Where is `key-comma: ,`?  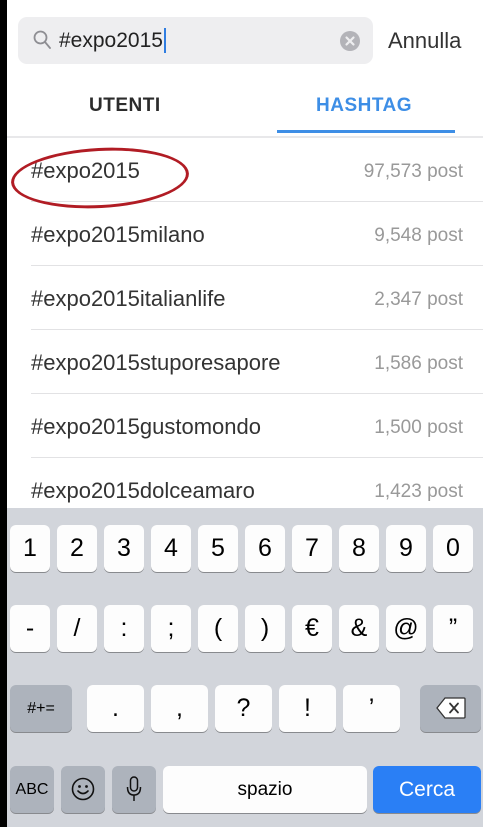 key-comma: , is located at coordinates (179, 708).